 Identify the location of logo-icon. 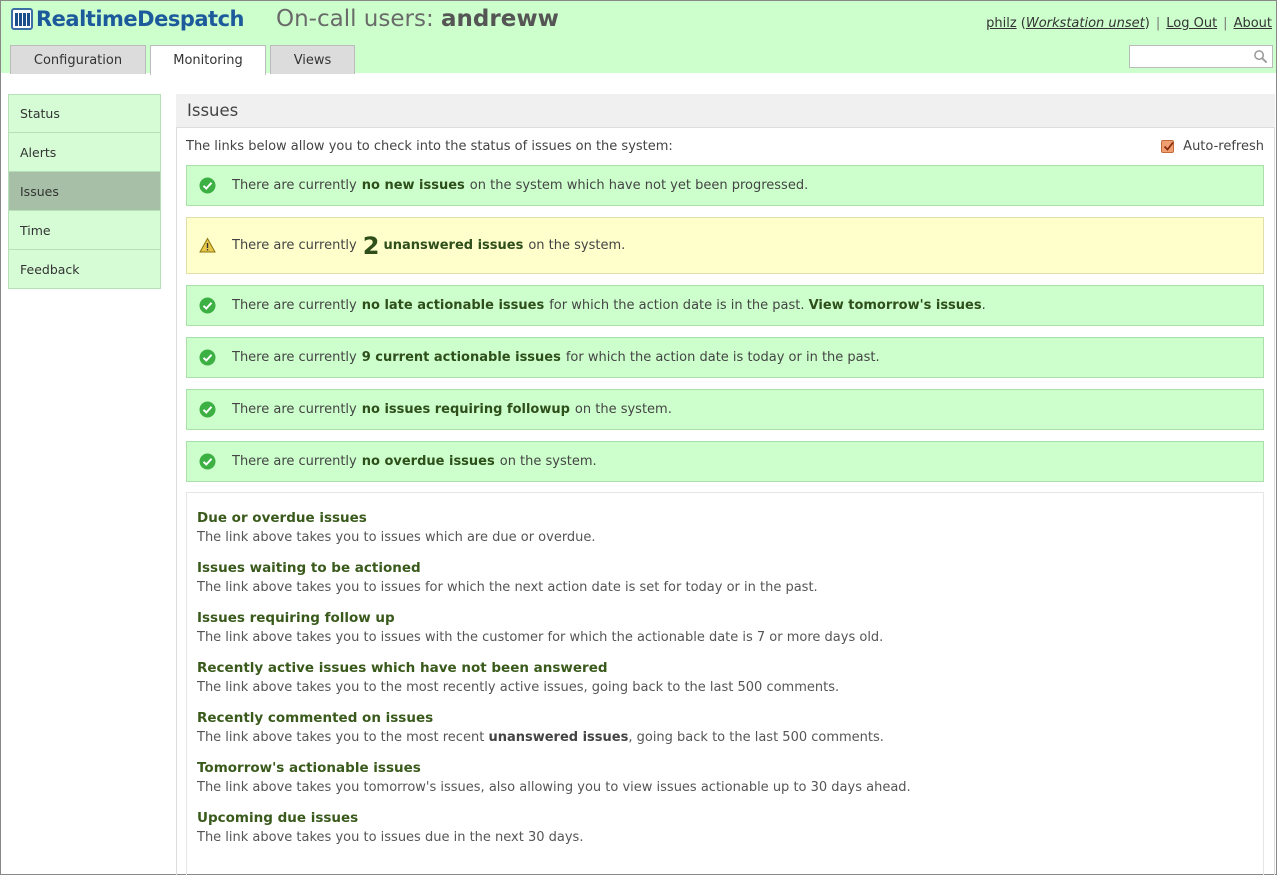
(22, 19).